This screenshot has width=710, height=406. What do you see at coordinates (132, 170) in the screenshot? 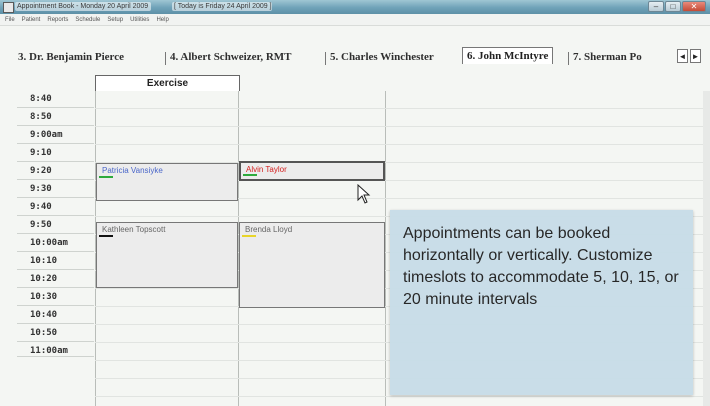
I see `appointment-patient-name: Patricia Vansiyke` at bounding box center [132, 170].